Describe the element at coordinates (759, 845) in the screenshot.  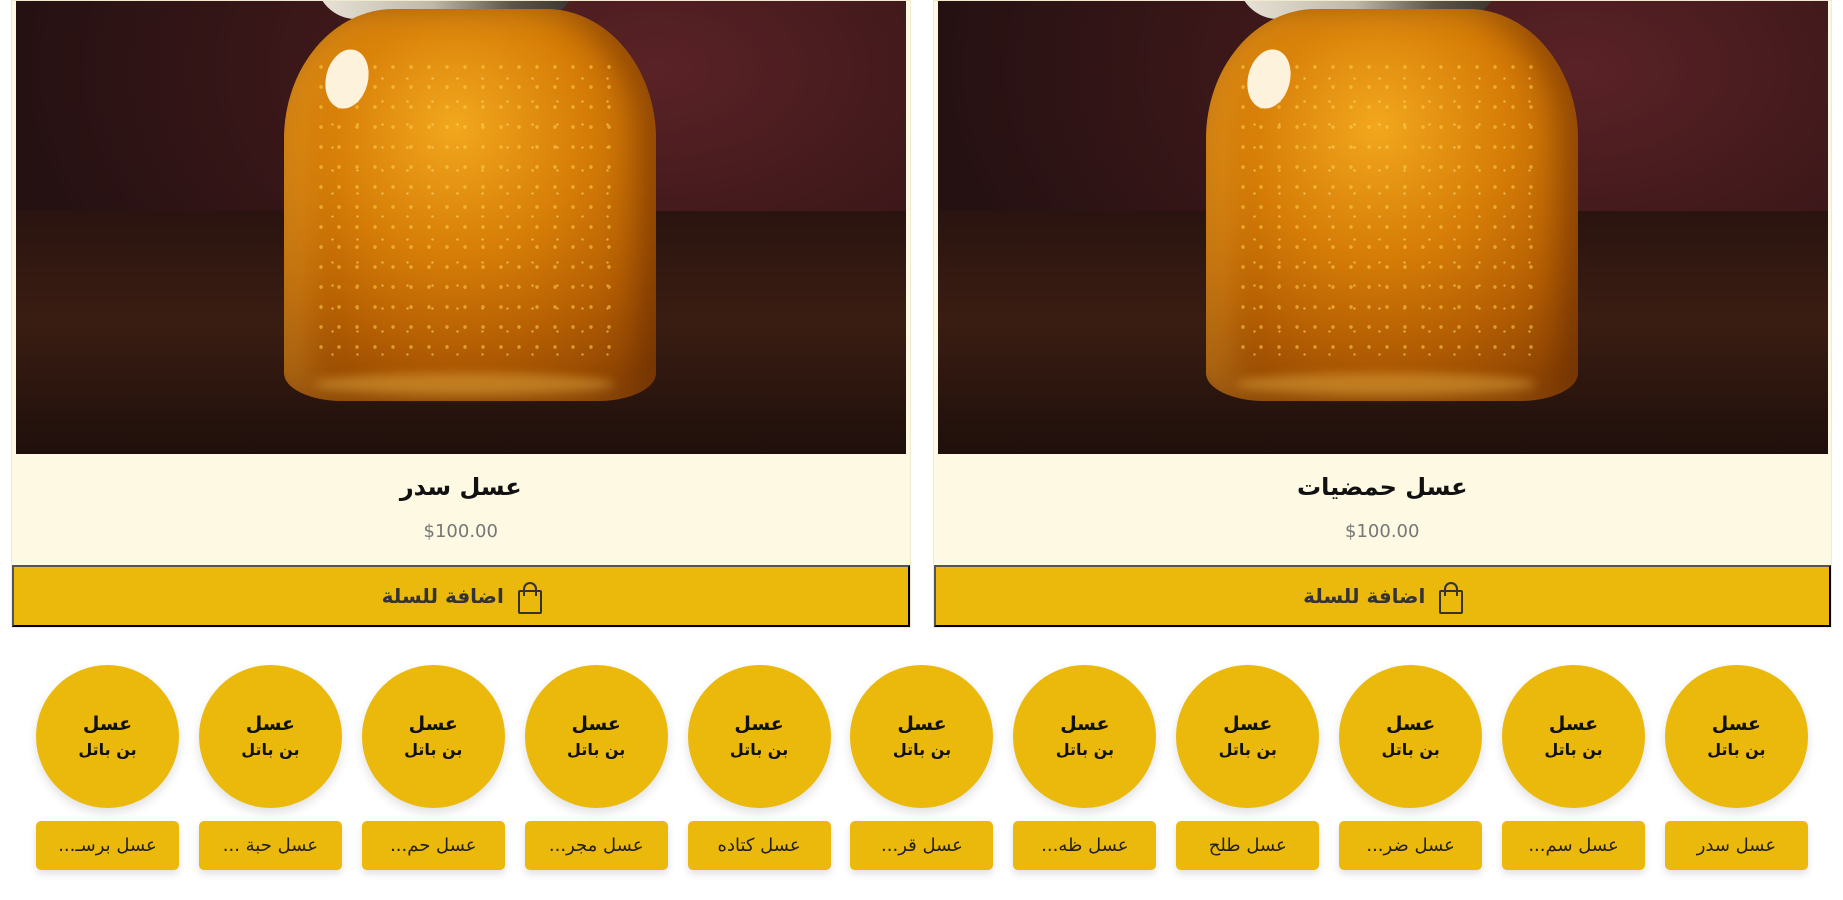
I see `category-label: عسل كتاده` at that location.